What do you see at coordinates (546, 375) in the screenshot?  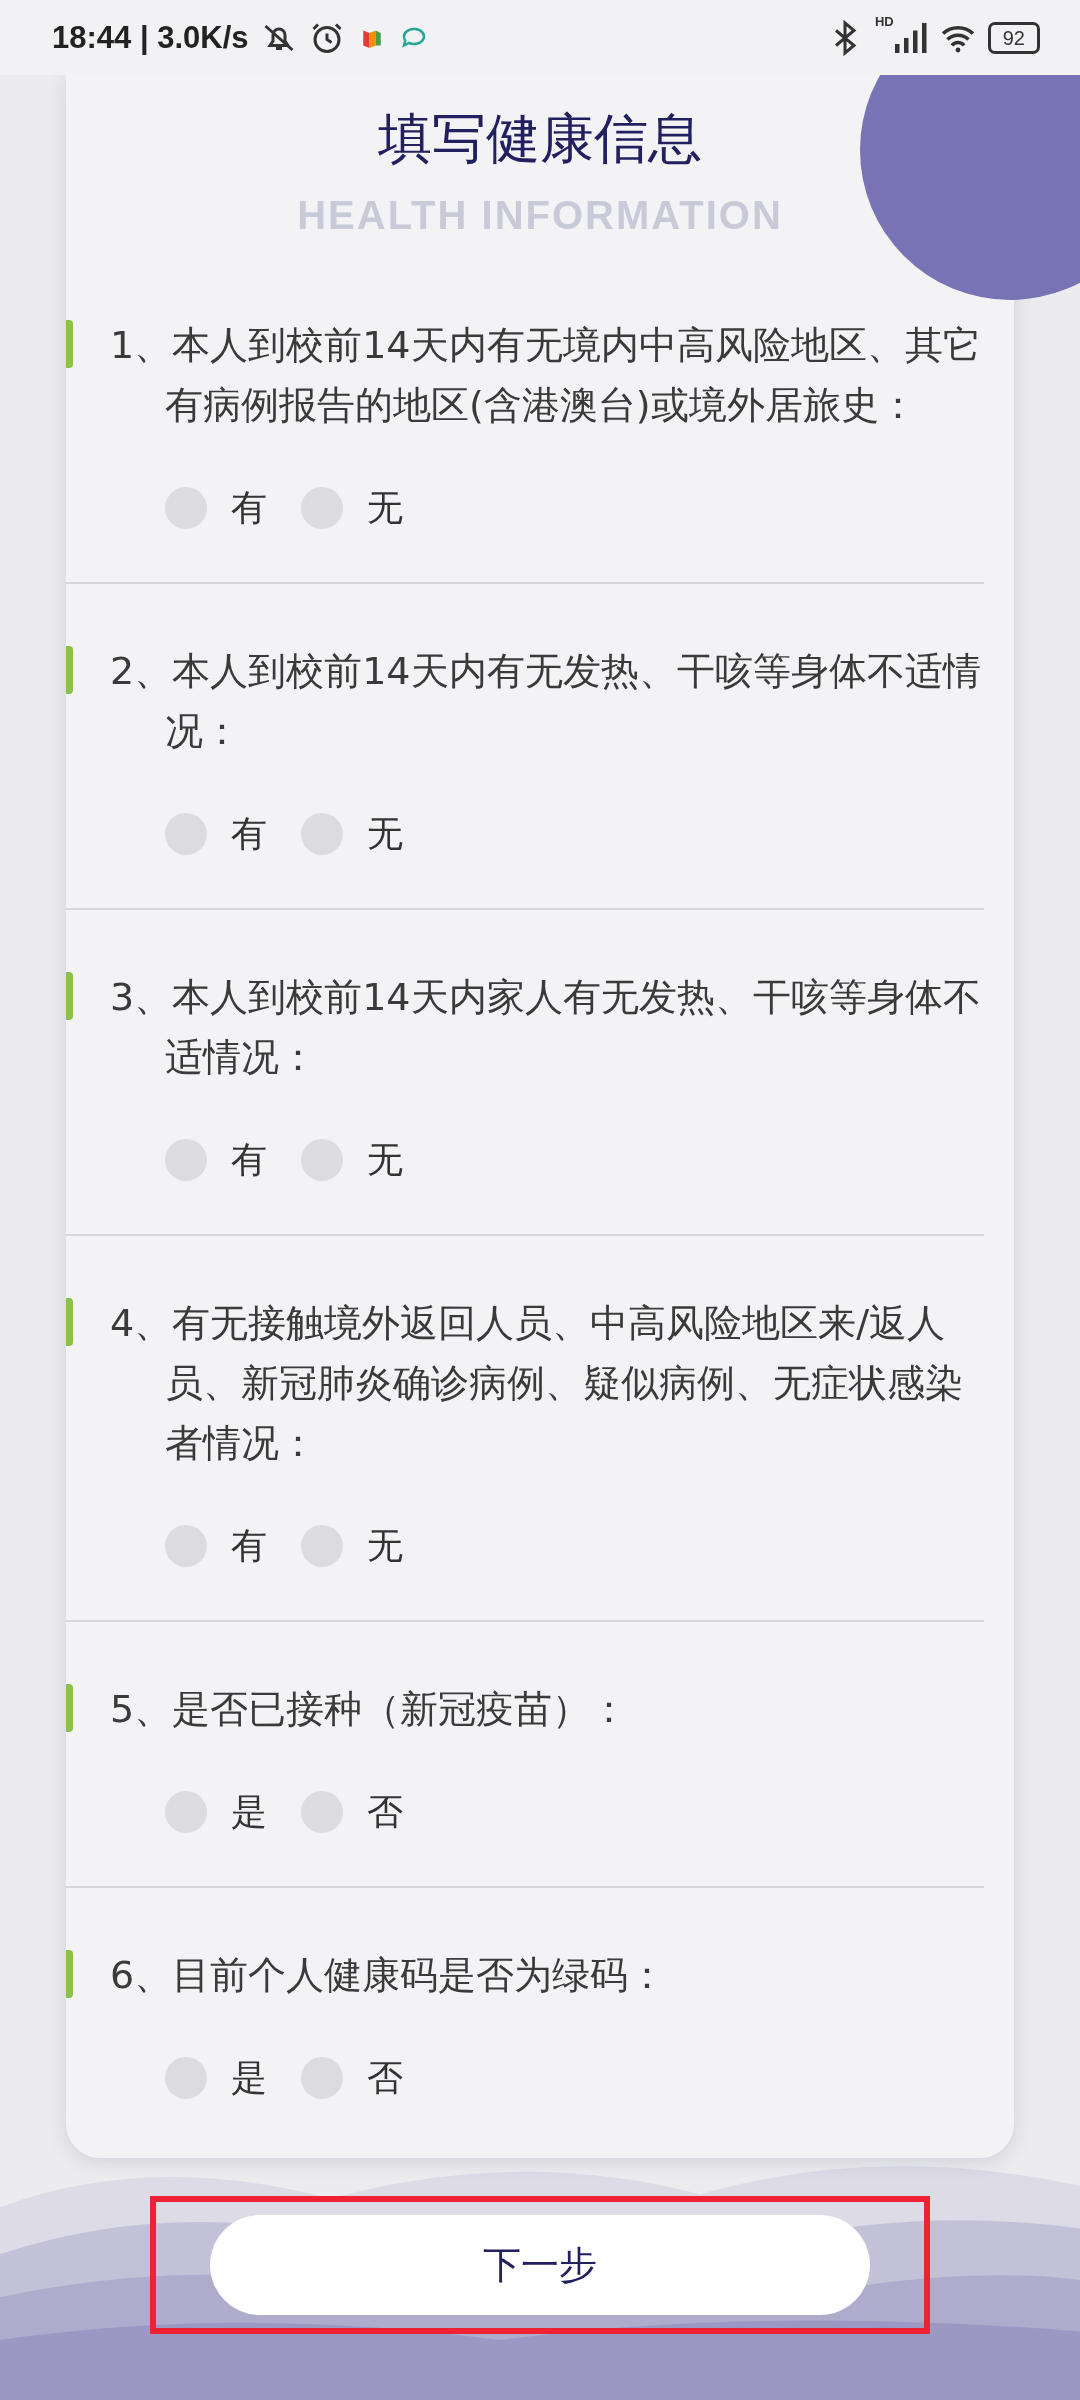 I see `question-text: 1、本人到校前14天内有无境内中高风险地区、其它有病例报告的地区(含港澳台)或境外居旅史：` at bounding box center [546, 375].